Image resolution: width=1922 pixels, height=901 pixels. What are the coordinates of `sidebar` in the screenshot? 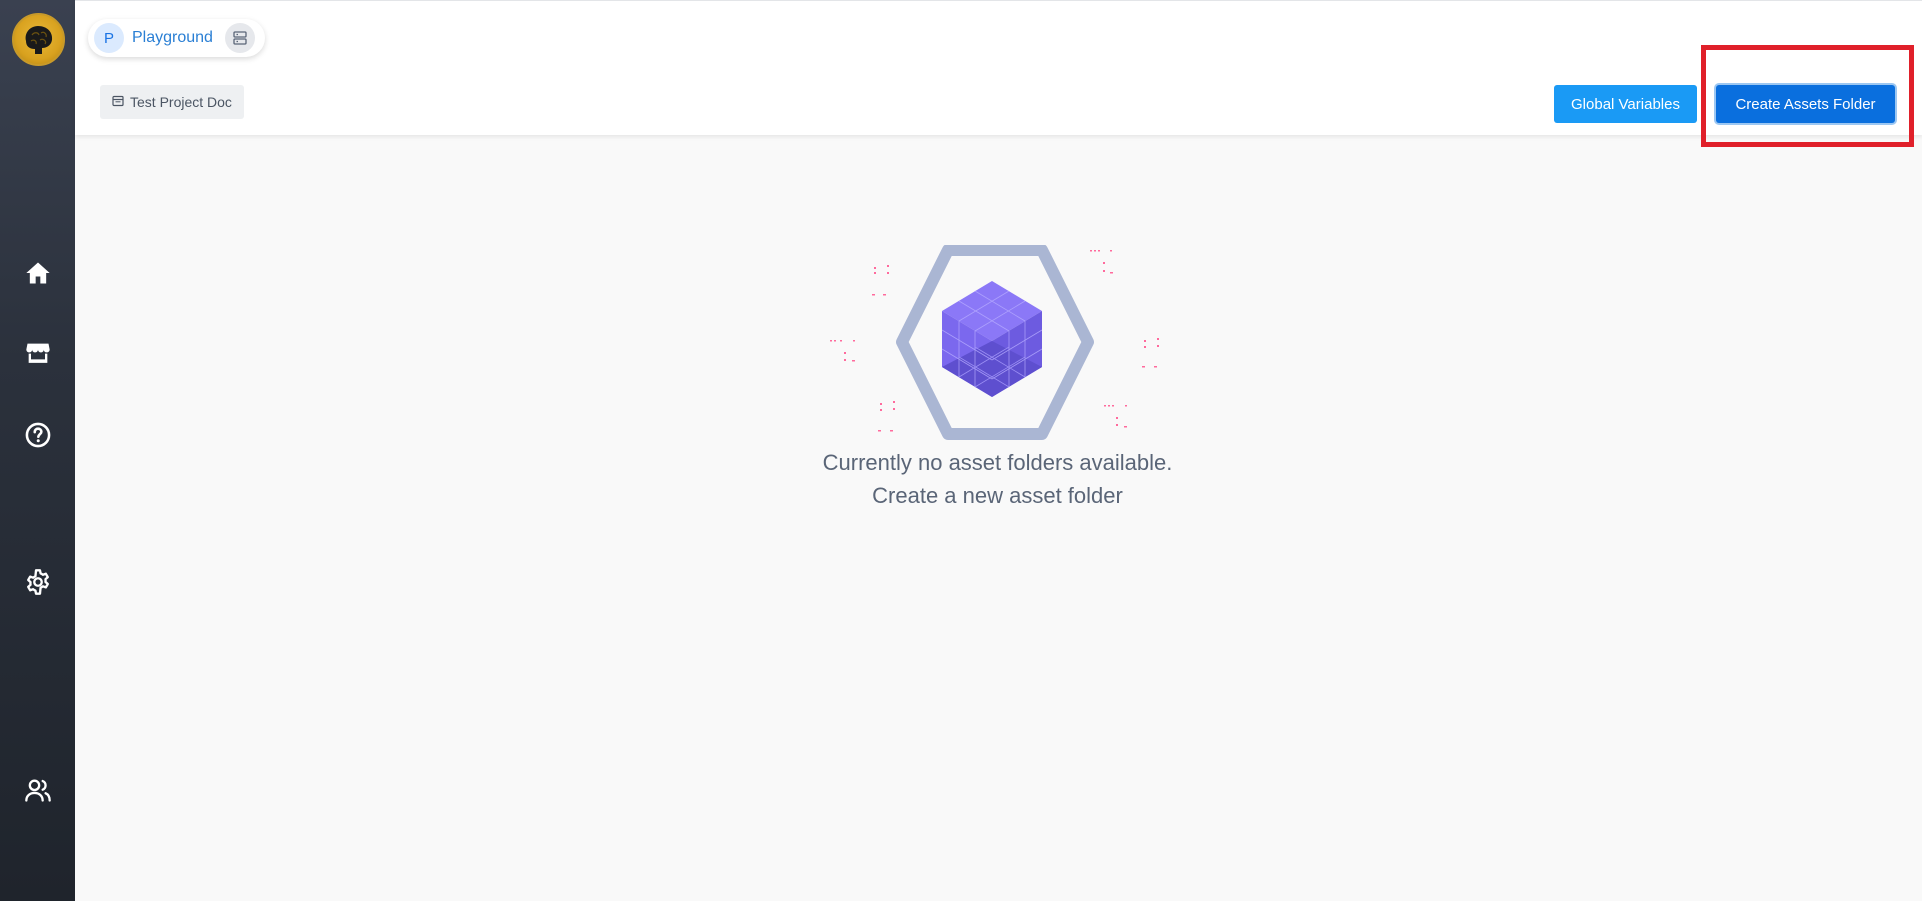 It's located at (37, 450).